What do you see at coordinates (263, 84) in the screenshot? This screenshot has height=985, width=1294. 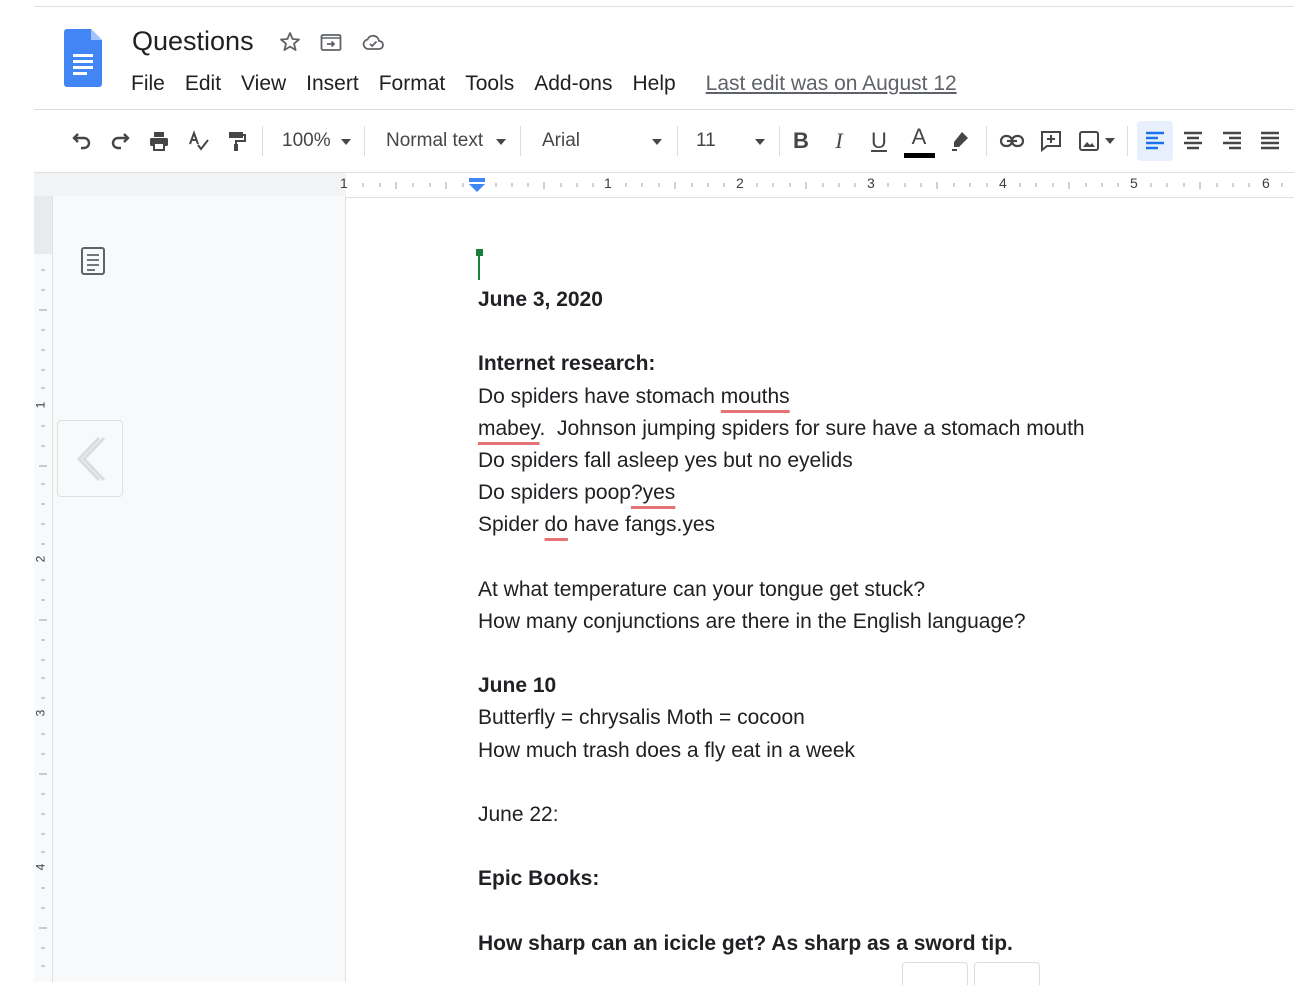 I see `menu-view: View` at bounding box center [263, 84].